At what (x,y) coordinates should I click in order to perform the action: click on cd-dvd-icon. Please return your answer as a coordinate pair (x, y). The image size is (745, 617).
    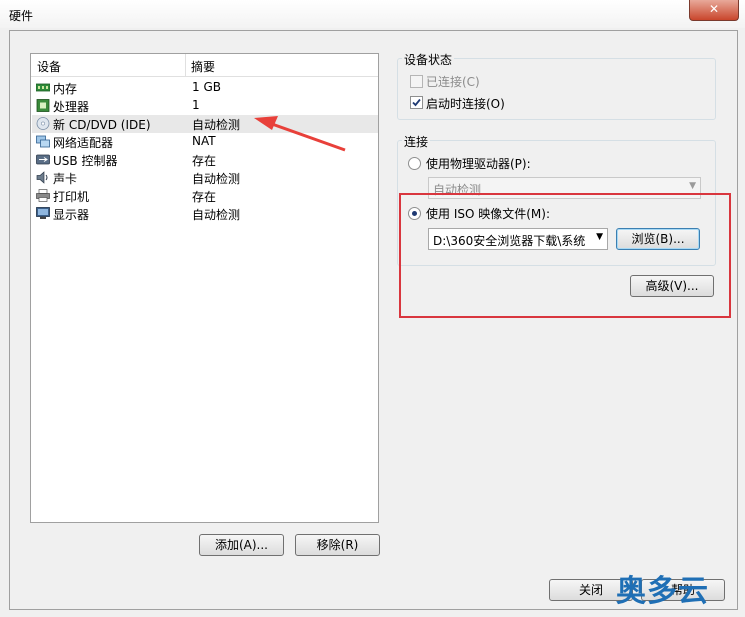
    Looking at the image, I should click on (43, 123).